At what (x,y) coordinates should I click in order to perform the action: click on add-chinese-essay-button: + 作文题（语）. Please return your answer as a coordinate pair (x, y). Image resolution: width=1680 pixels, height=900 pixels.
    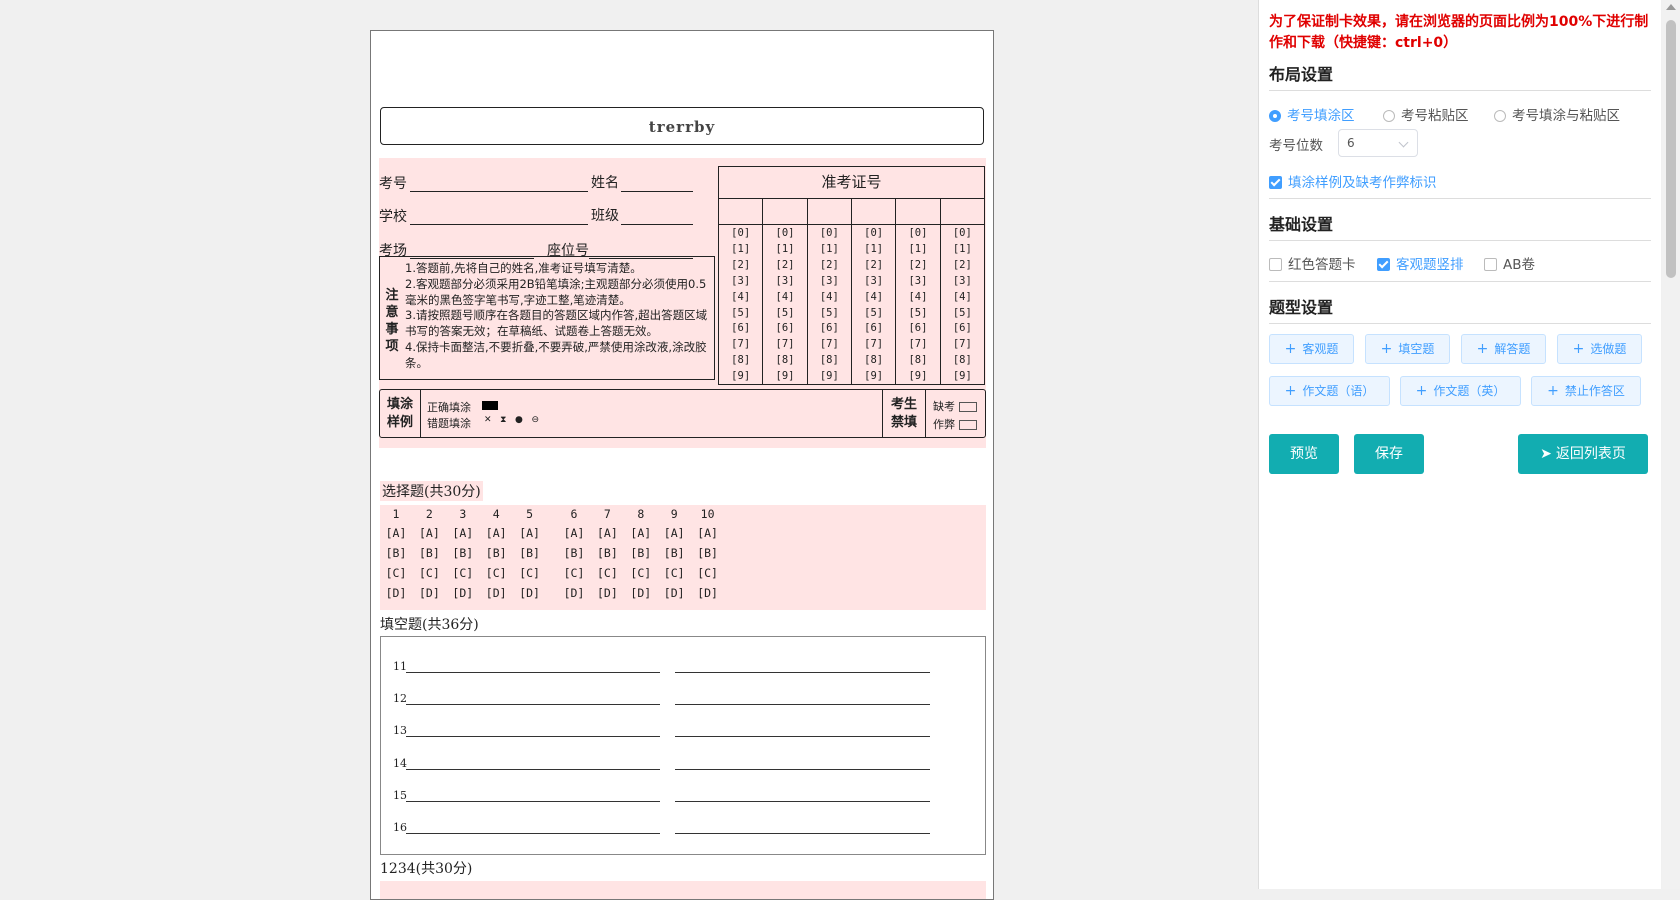
    Looking at the image, I should click on (1329, 391).